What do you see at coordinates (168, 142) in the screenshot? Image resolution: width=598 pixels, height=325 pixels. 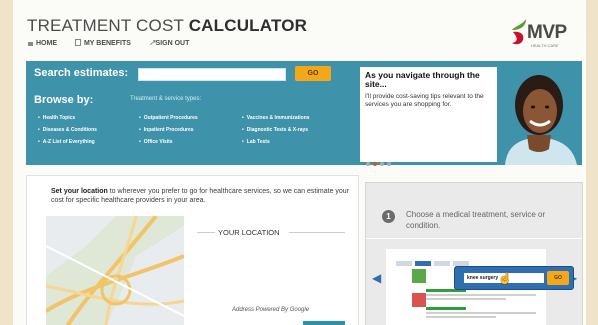 I see `browse-link-office-visits: Office Visits` at bounding box center [168, 142].